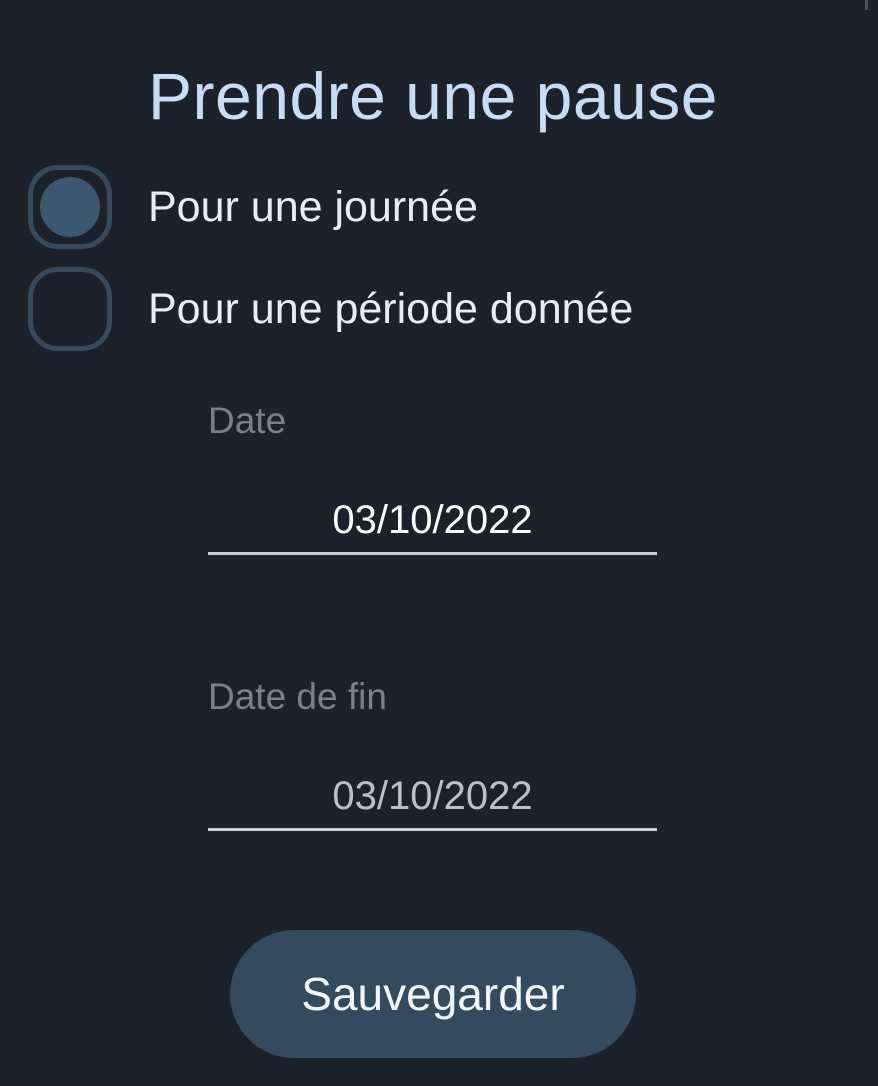 Image resolution: width=878 pixels, height=1086 pixels. I want to click on option-one-day-label: Pour une journée, so click(313, 206).